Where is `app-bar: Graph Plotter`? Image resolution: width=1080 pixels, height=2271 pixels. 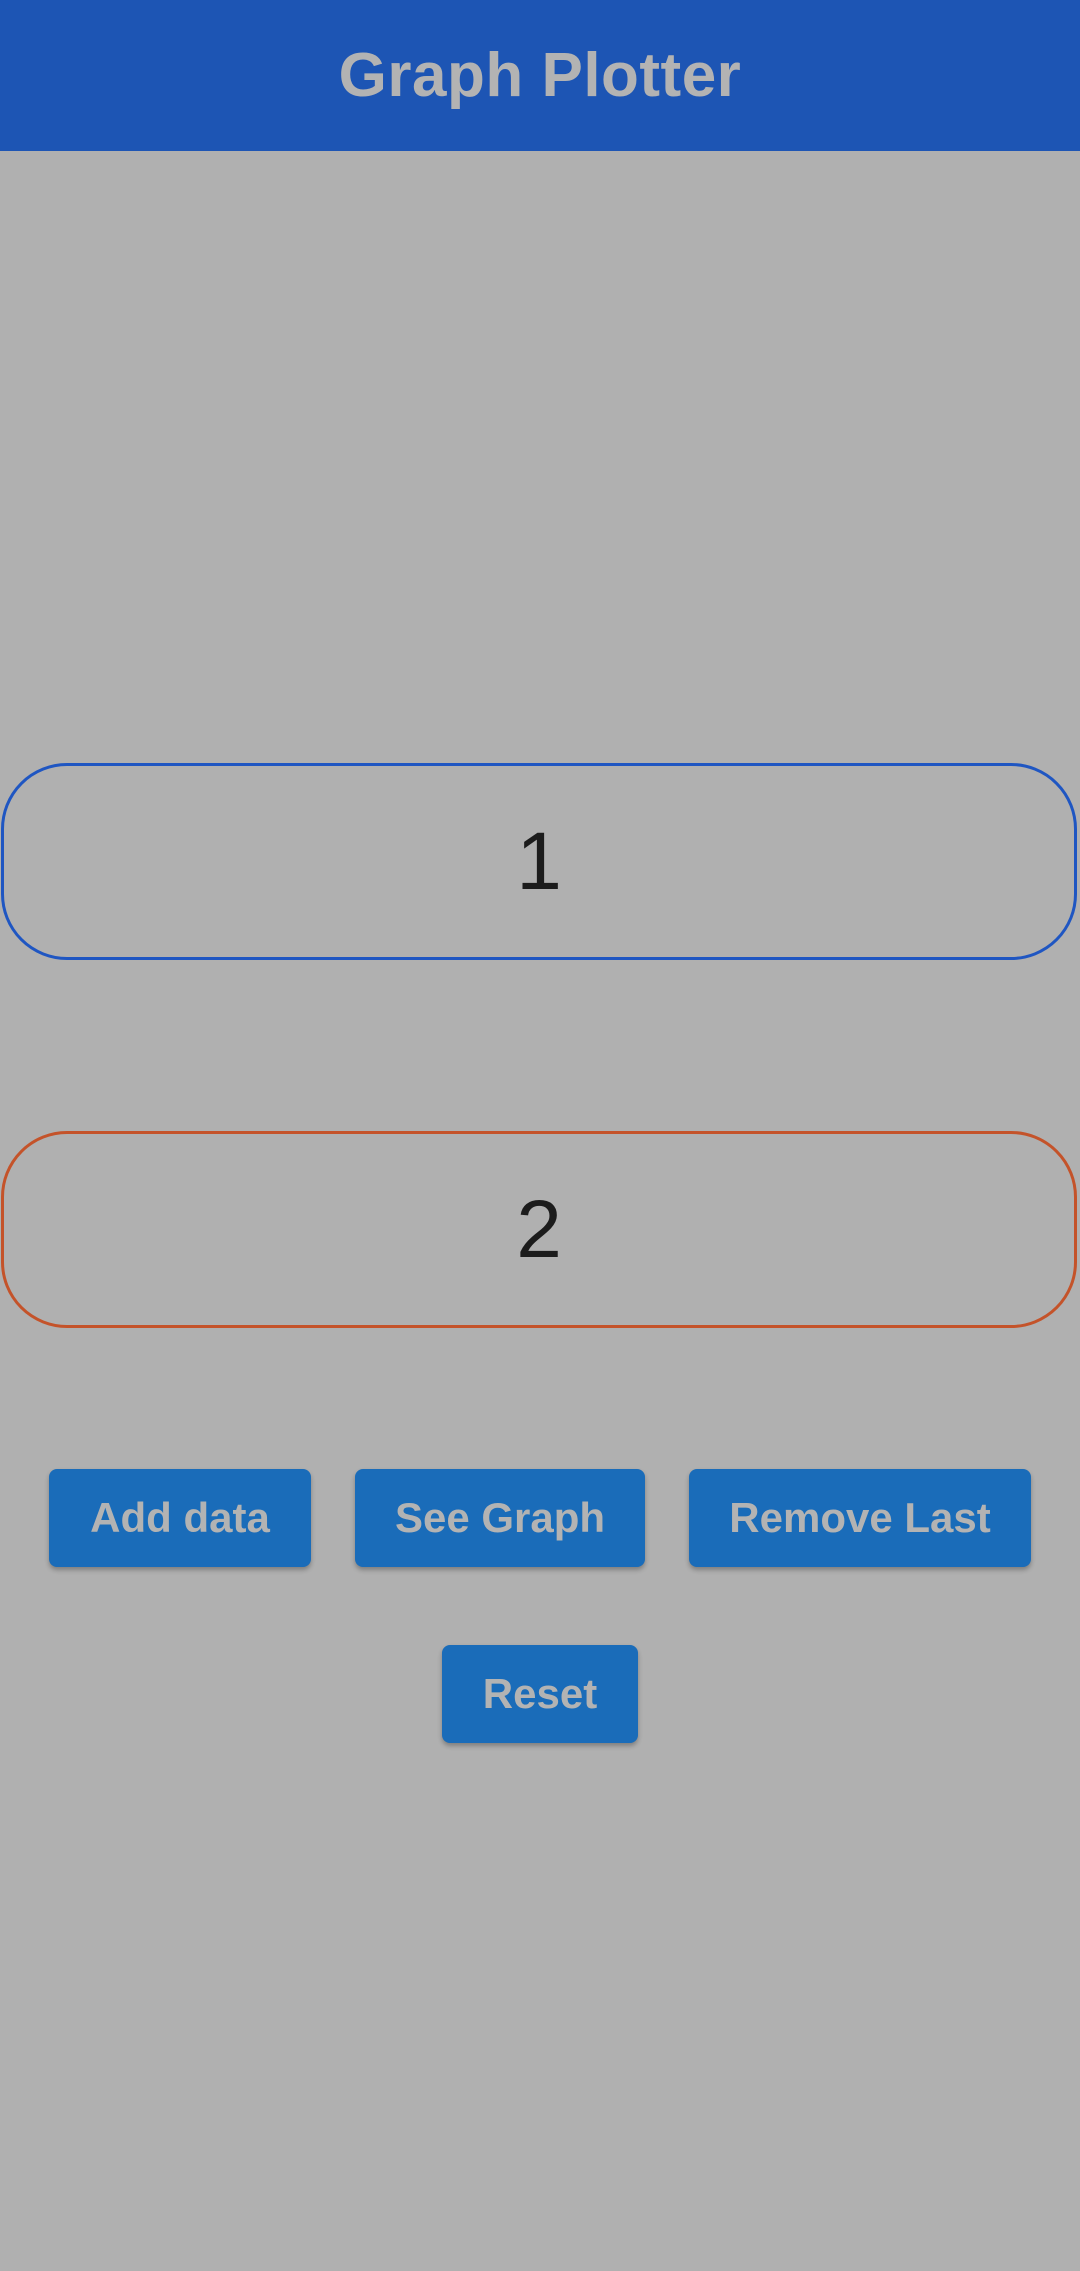 app-bar: Graph Plotter is located at coordinates (540, 75).